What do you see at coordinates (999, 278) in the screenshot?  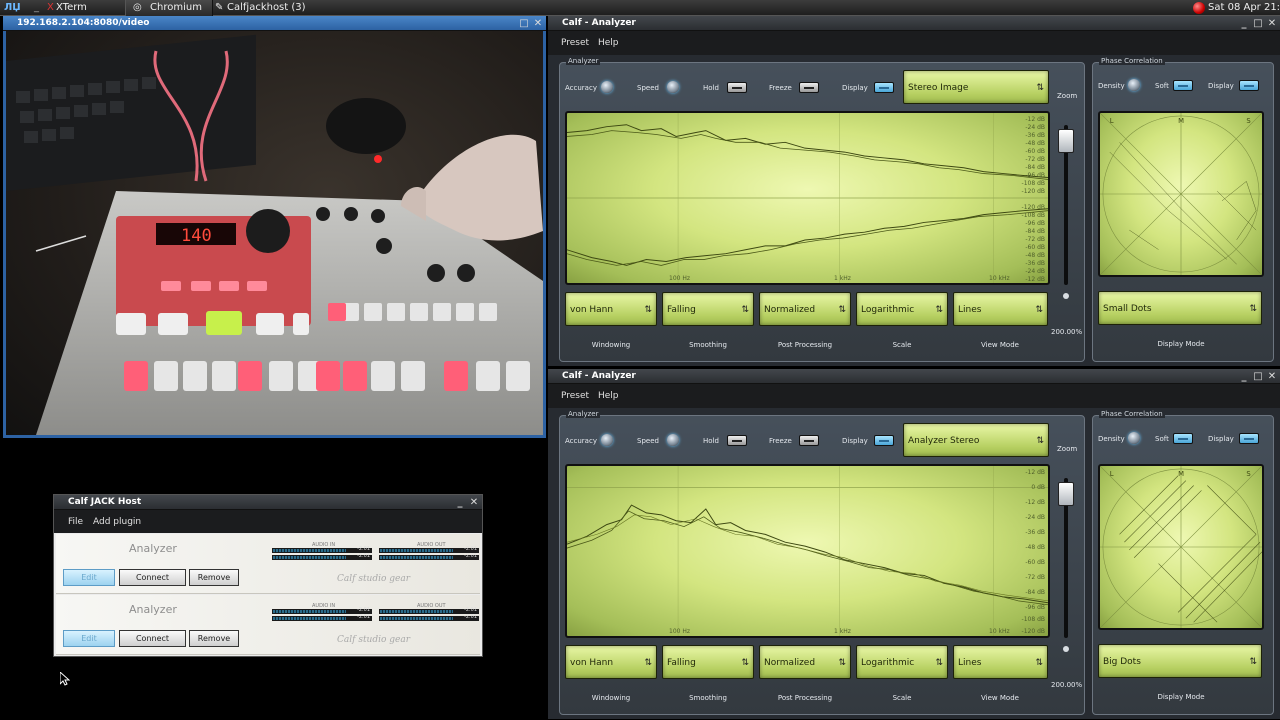 I see `hz-tick: 10 kHz` at bounding box center [999, 278].